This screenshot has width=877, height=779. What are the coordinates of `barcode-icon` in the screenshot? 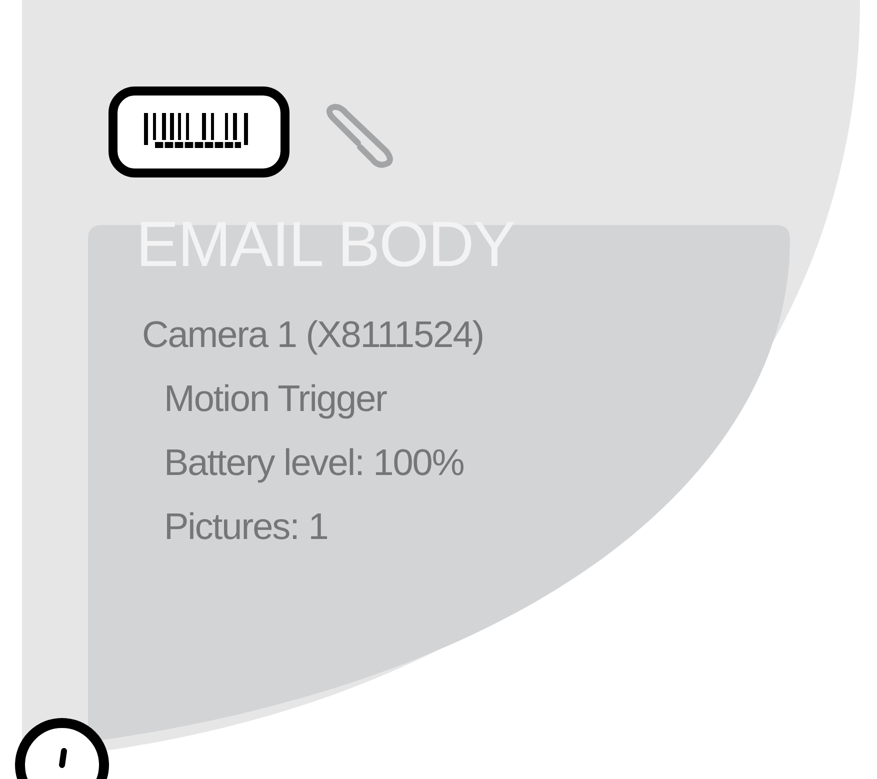 It's located at (199, 132).